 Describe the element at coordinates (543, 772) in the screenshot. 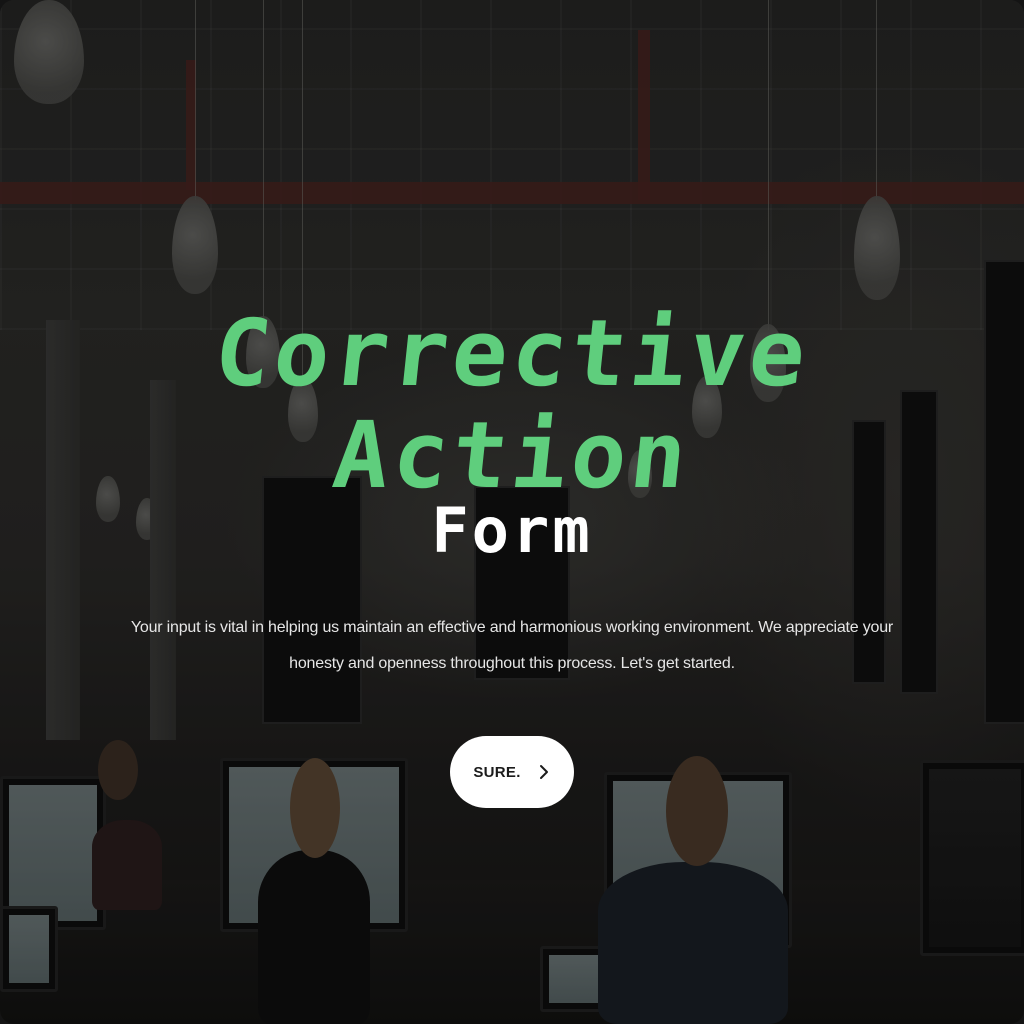

I see `chevron-right-icon` at that location.